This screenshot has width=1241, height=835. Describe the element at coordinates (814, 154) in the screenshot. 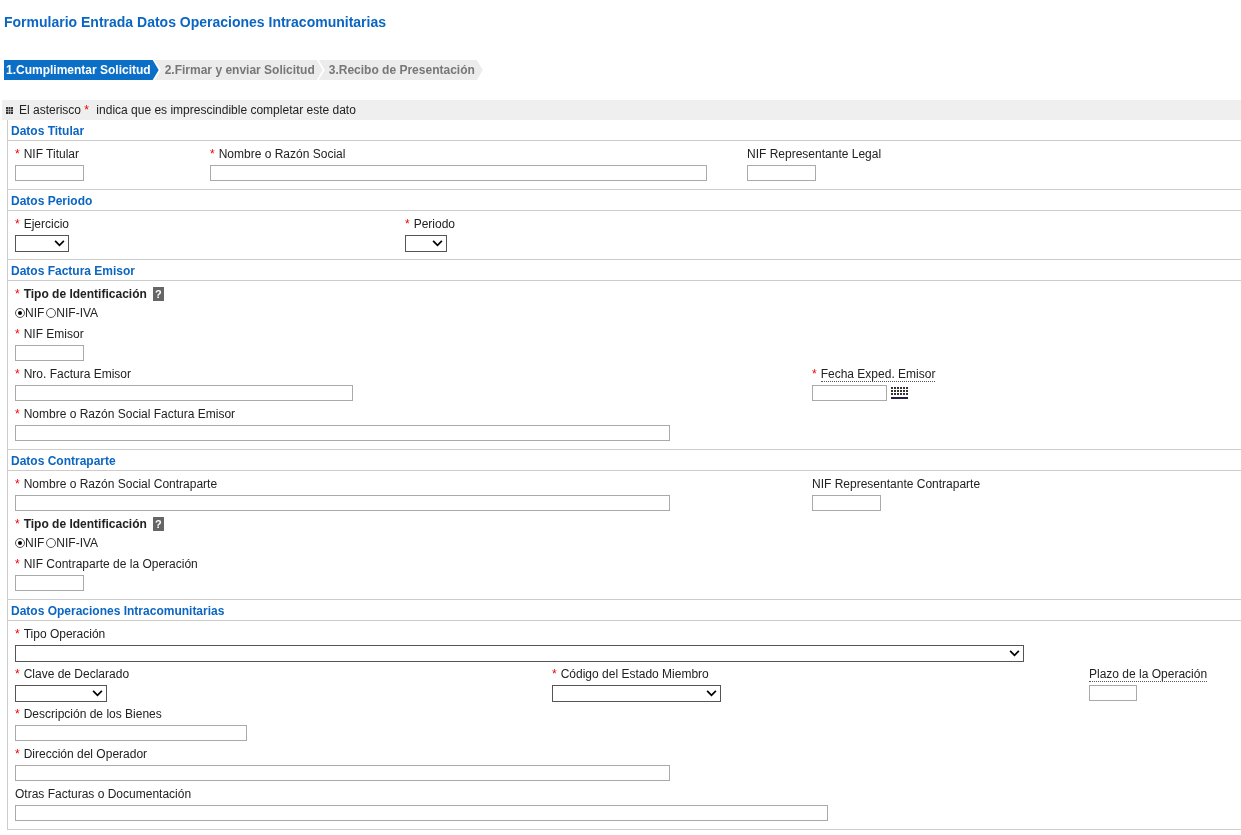

I see `field-label: NIF Representante Legal` at that location.